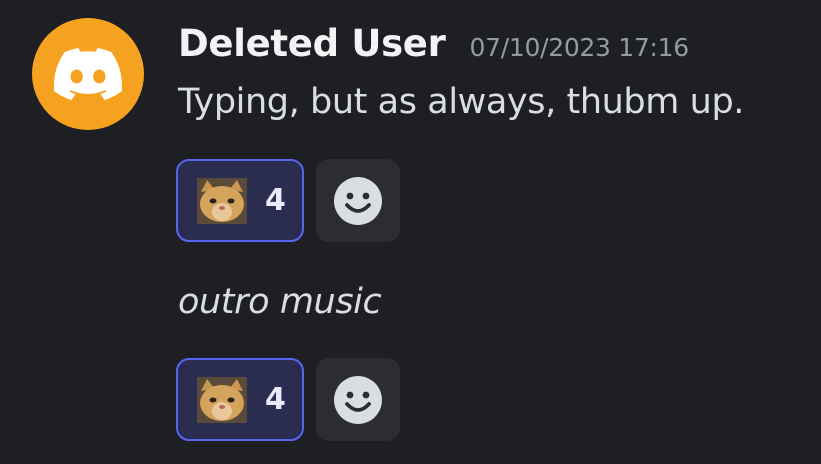  What do you see at coordinates (280, 302) in the screenshot?
I see `followup-message-content: outro music` at bounding box center [280, 302].